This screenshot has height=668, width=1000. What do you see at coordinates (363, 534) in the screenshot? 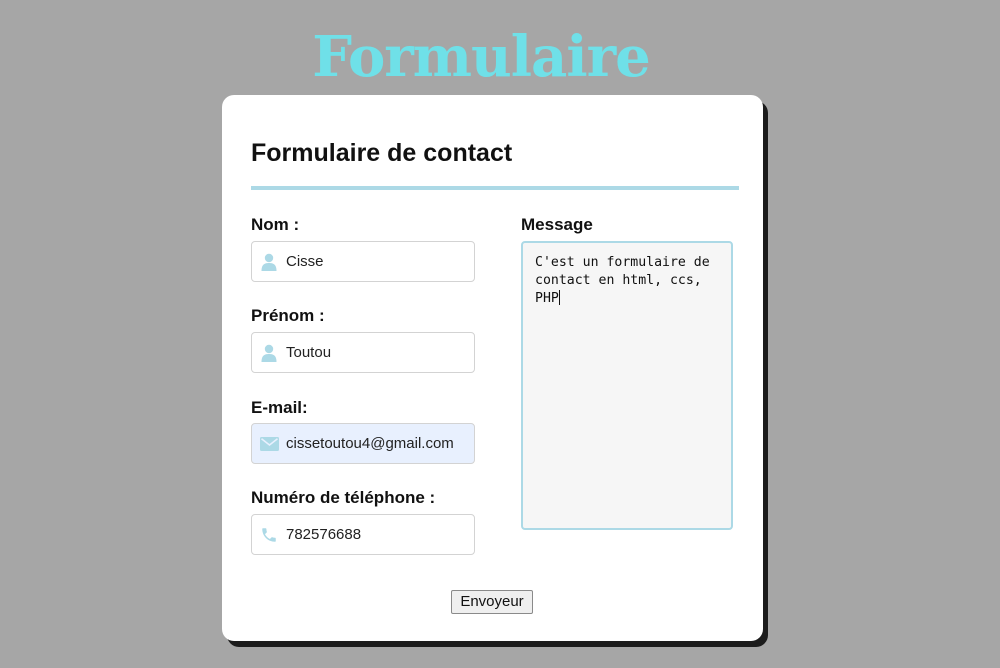
I see `telephone-field: 782576688` at bounding box center [363, 534].